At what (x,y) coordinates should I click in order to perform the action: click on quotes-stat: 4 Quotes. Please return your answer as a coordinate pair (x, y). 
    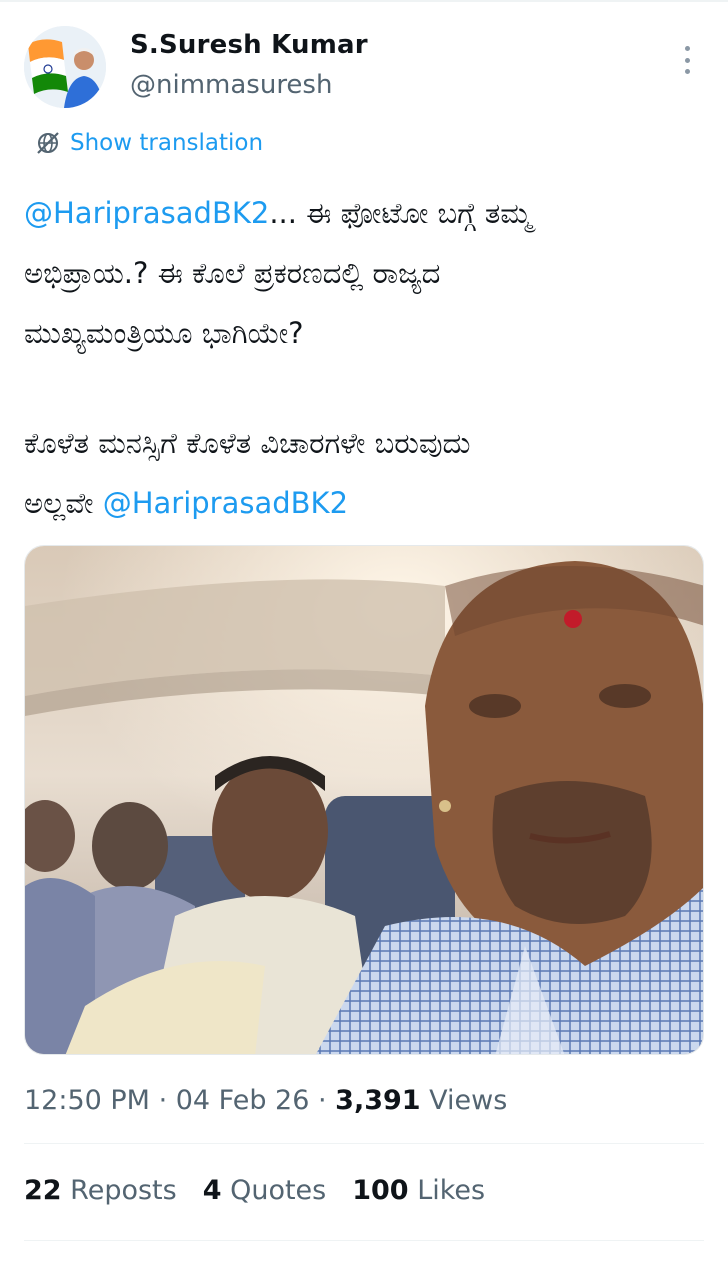
    Looking at the image, I should click on (265, 1193).